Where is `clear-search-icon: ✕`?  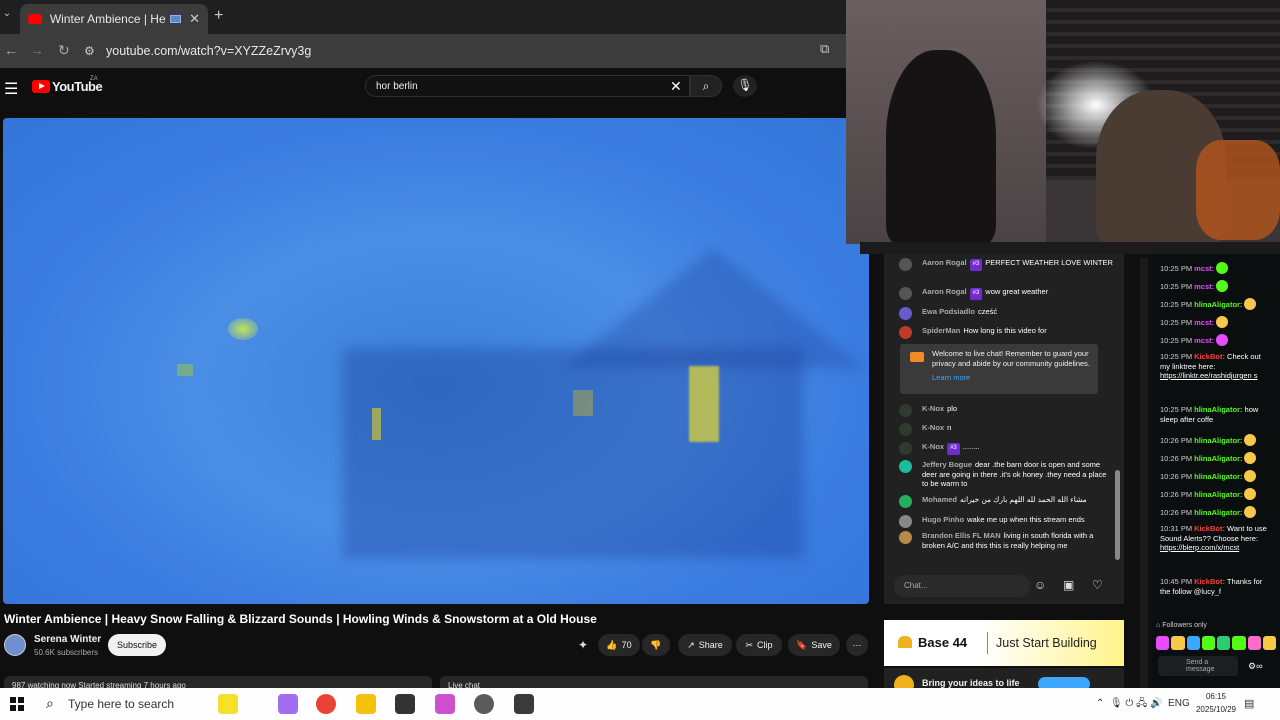 clear-search-icon: ✕ is located at coordinates (676, 86).